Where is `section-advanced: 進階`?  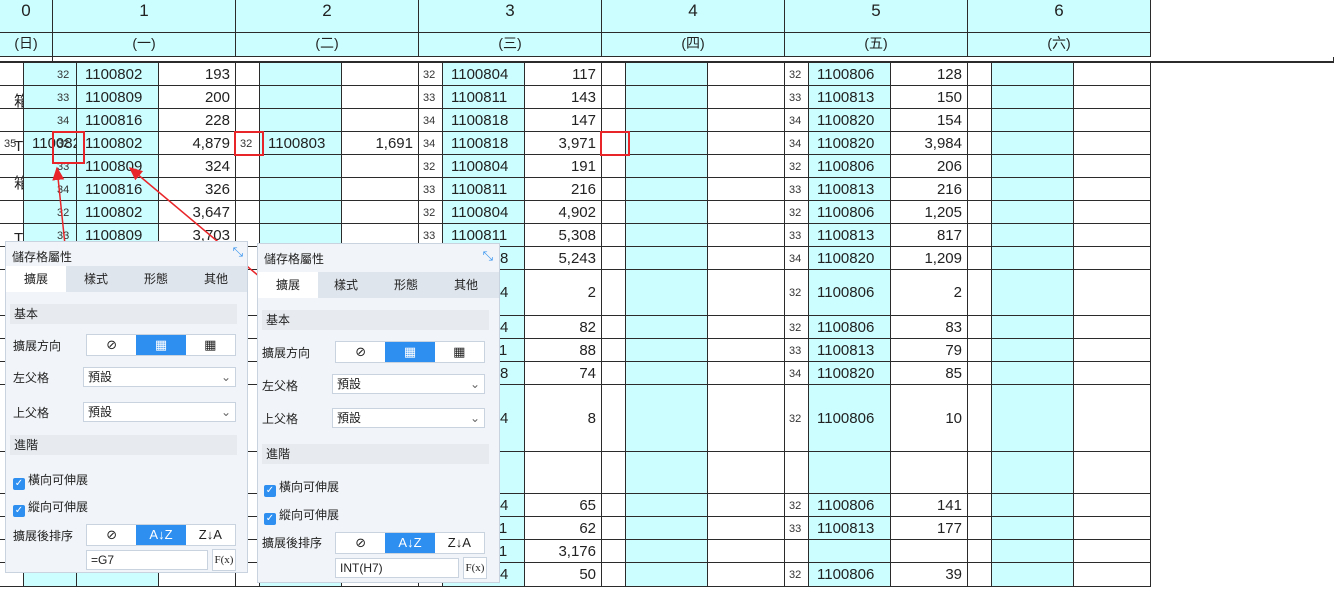 section-advanced: 進階 is located at coordinates (375, 454).